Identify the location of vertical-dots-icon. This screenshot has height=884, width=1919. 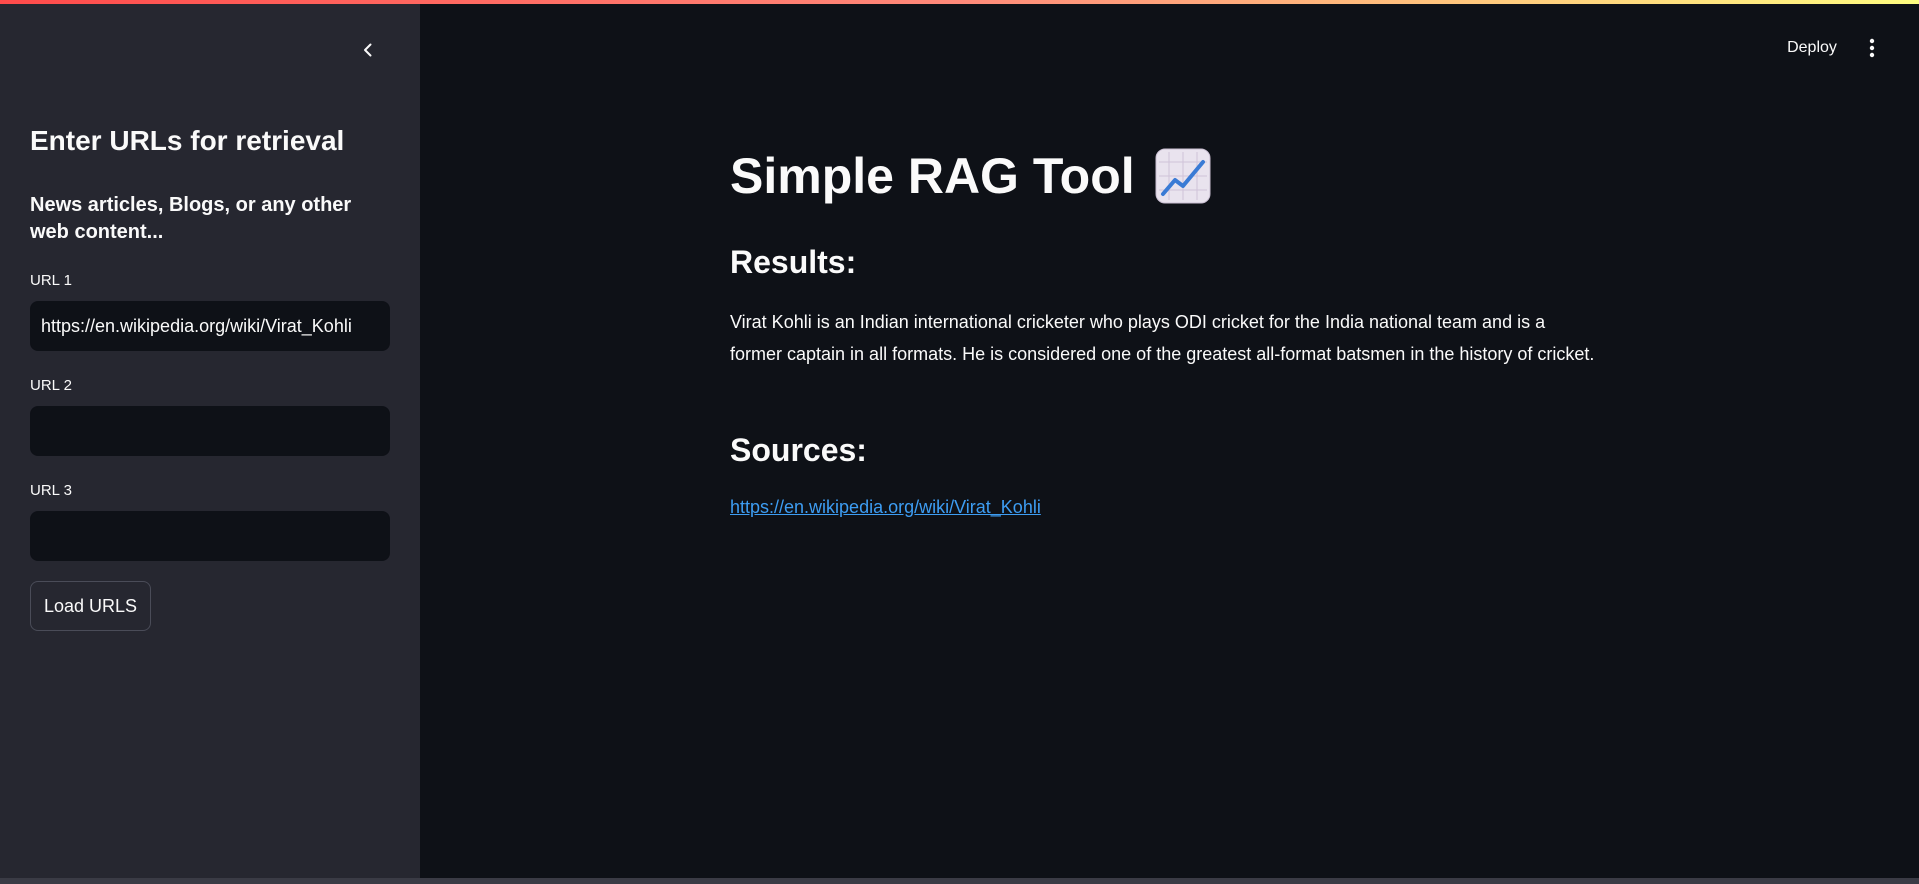
(1872, 48).